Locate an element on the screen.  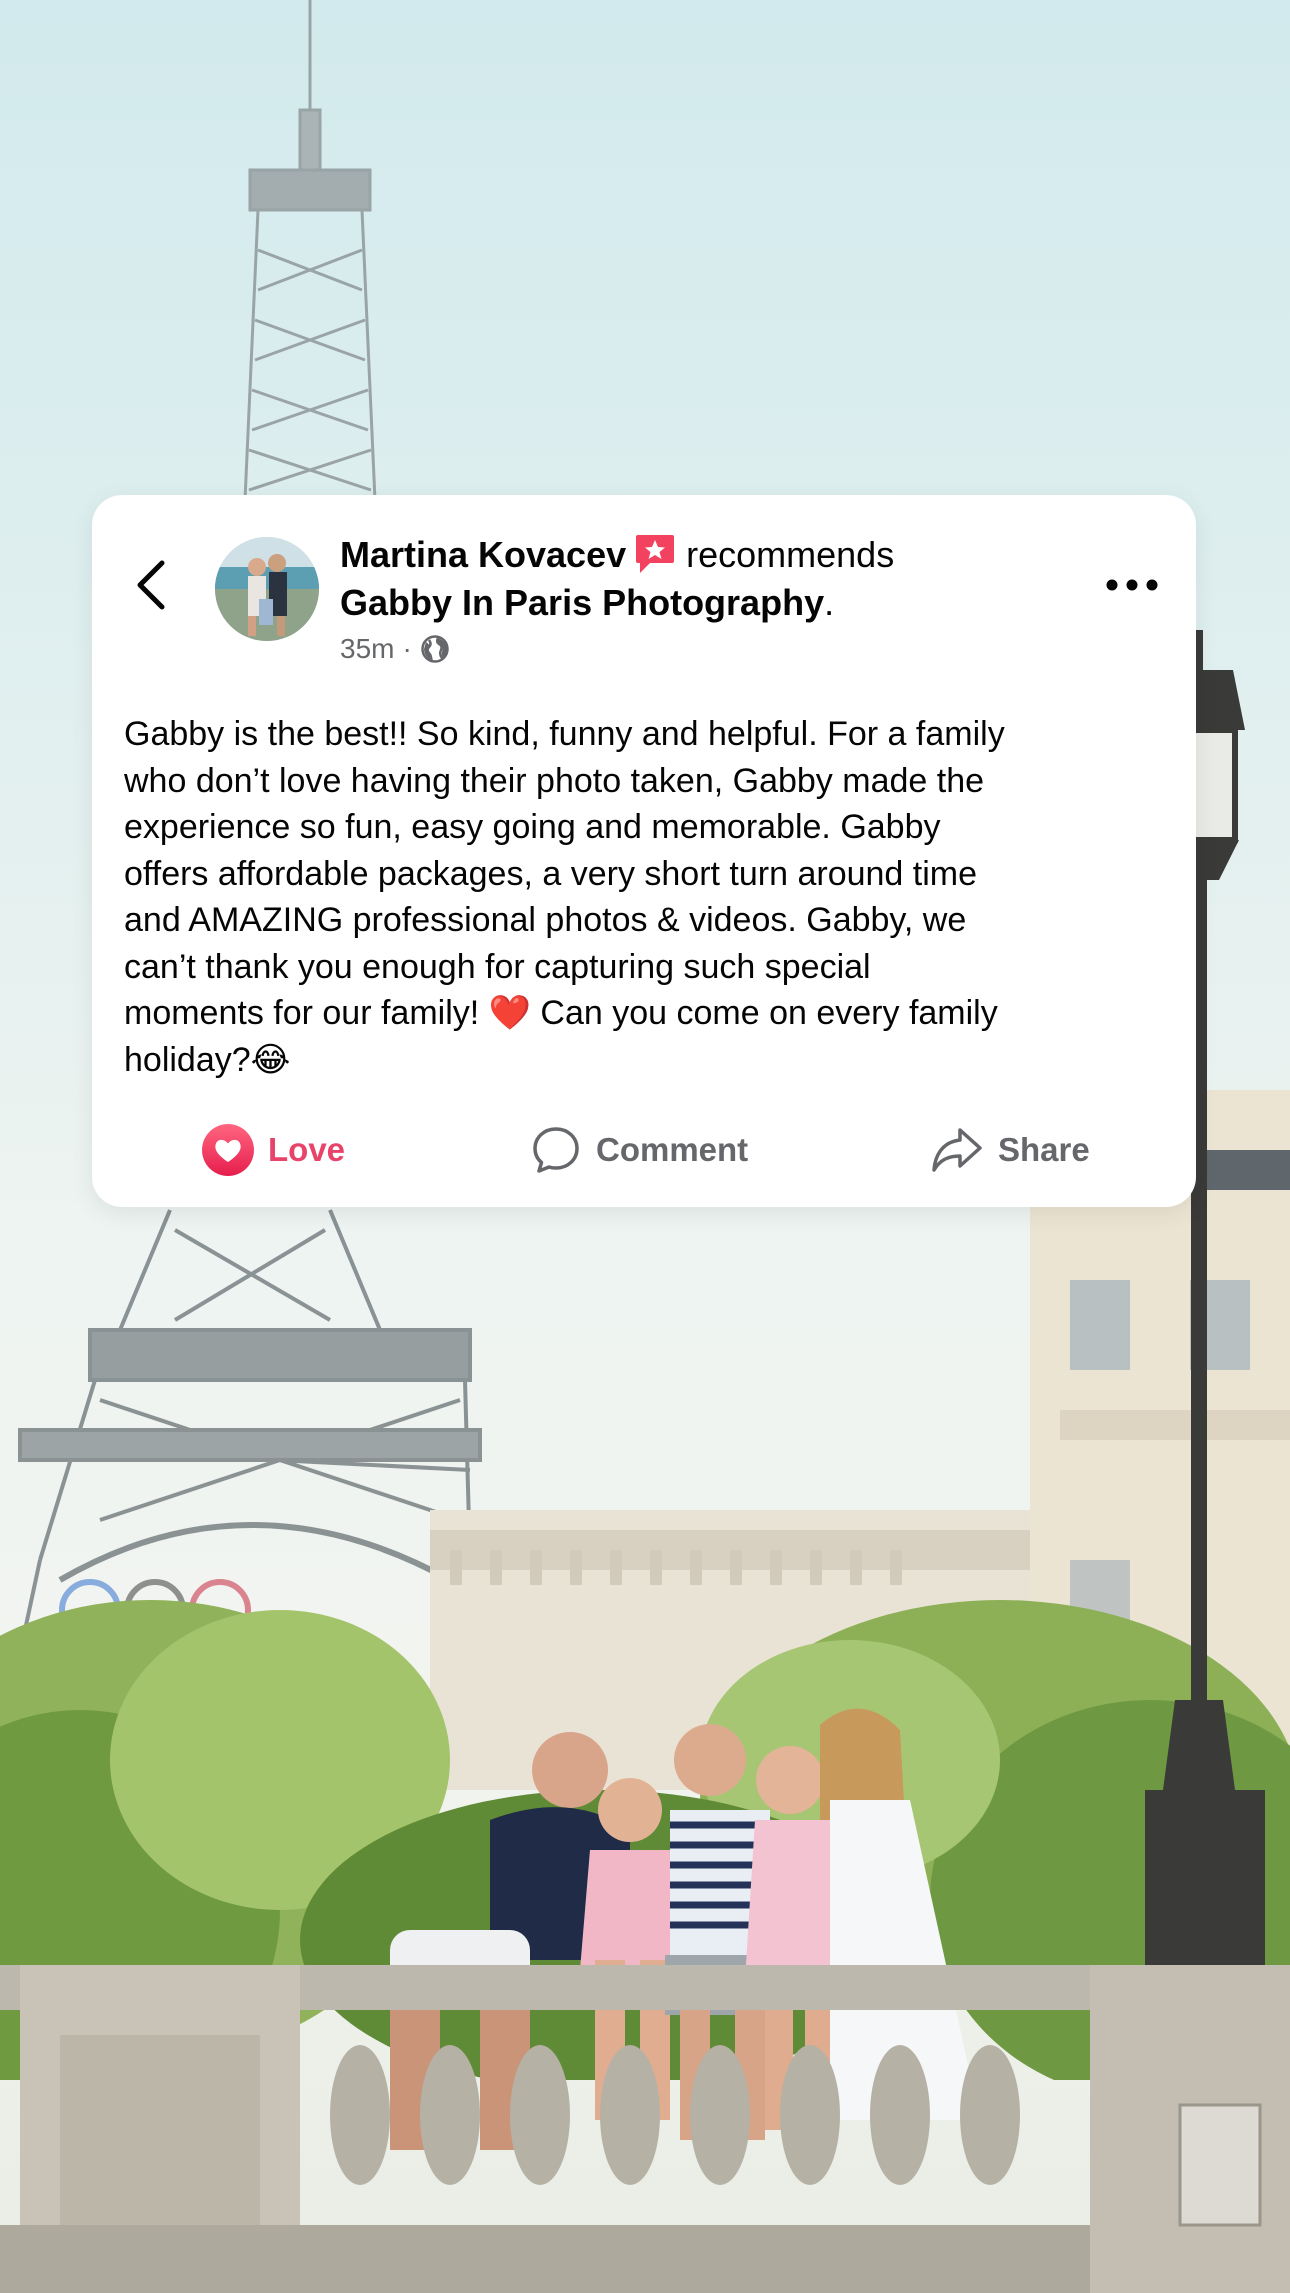
page-name-period: . is located at coordinates (829, 602).